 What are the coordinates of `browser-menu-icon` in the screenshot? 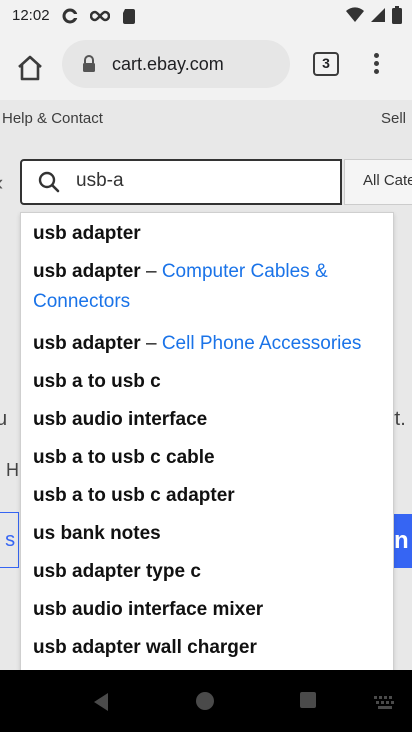 It's located at (376, 66).